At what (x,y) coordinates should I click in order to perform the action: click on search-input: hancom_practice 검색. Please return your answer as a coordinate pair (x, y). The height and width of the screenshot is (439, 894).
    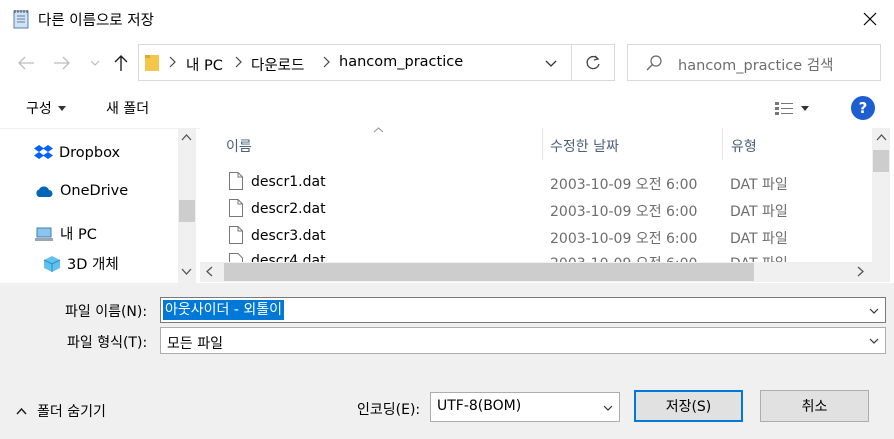
    Looking at the image, I should click on (754, 62).